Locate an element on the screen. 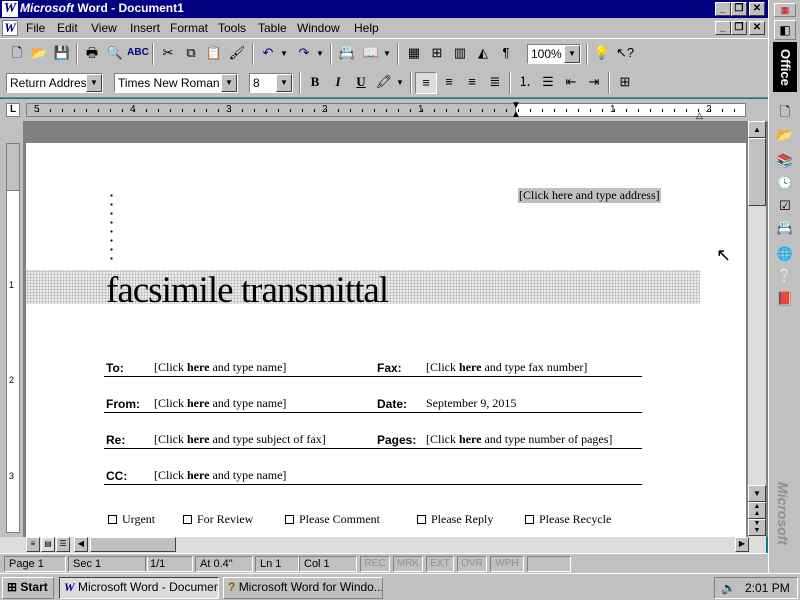 The height and width of the screenshot is (600, 800). menu-table: Table is located at coordinates (272, 28).